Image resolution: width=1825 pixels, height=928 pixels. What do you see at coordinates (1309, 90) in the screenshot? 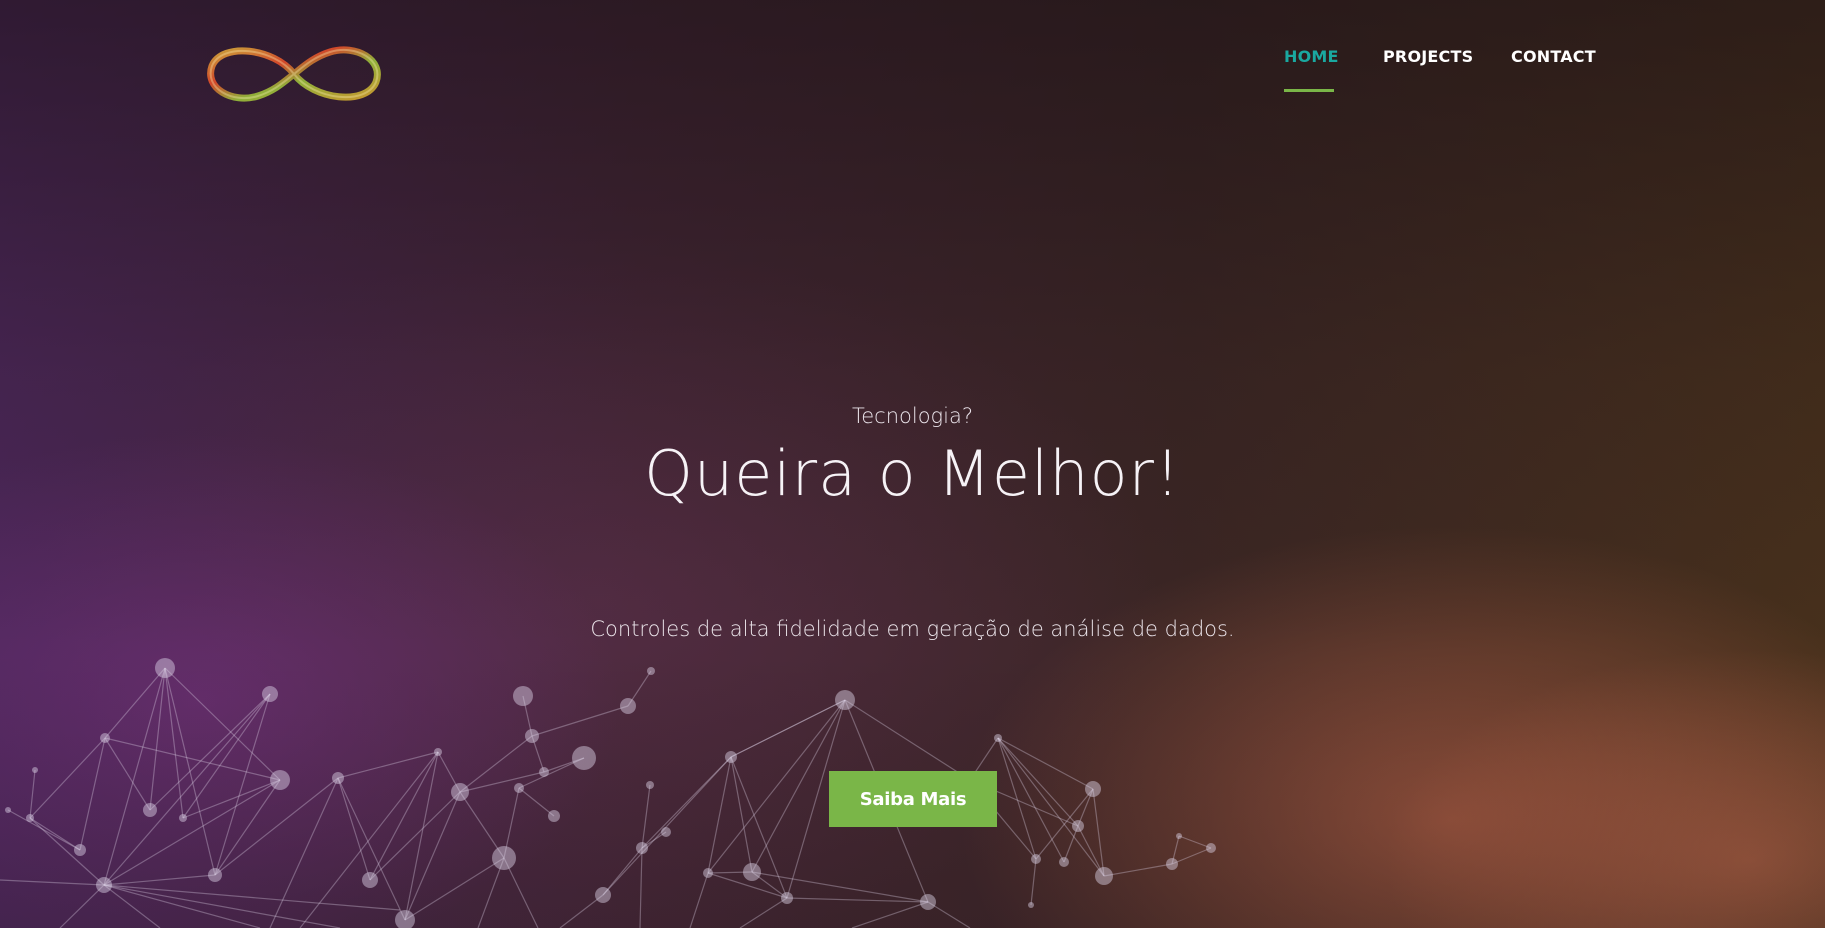
I see `nav-active-indicator` at bounding box center [1309, 90].